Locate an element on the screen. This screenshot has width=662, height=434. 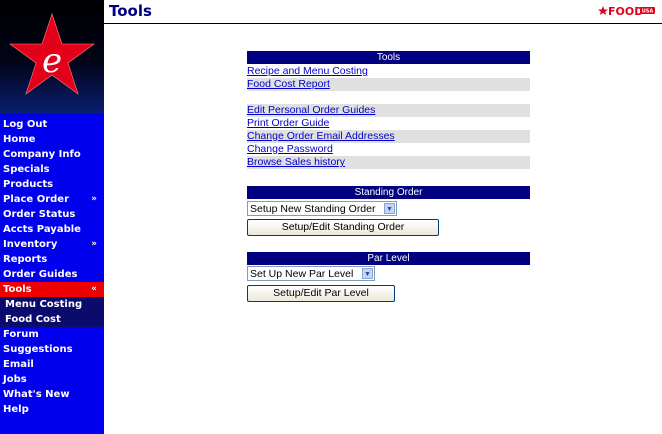
tools-link-recipe-and-menu-costing: Recipe and Menu Costing is located at coordinates (307, 71).